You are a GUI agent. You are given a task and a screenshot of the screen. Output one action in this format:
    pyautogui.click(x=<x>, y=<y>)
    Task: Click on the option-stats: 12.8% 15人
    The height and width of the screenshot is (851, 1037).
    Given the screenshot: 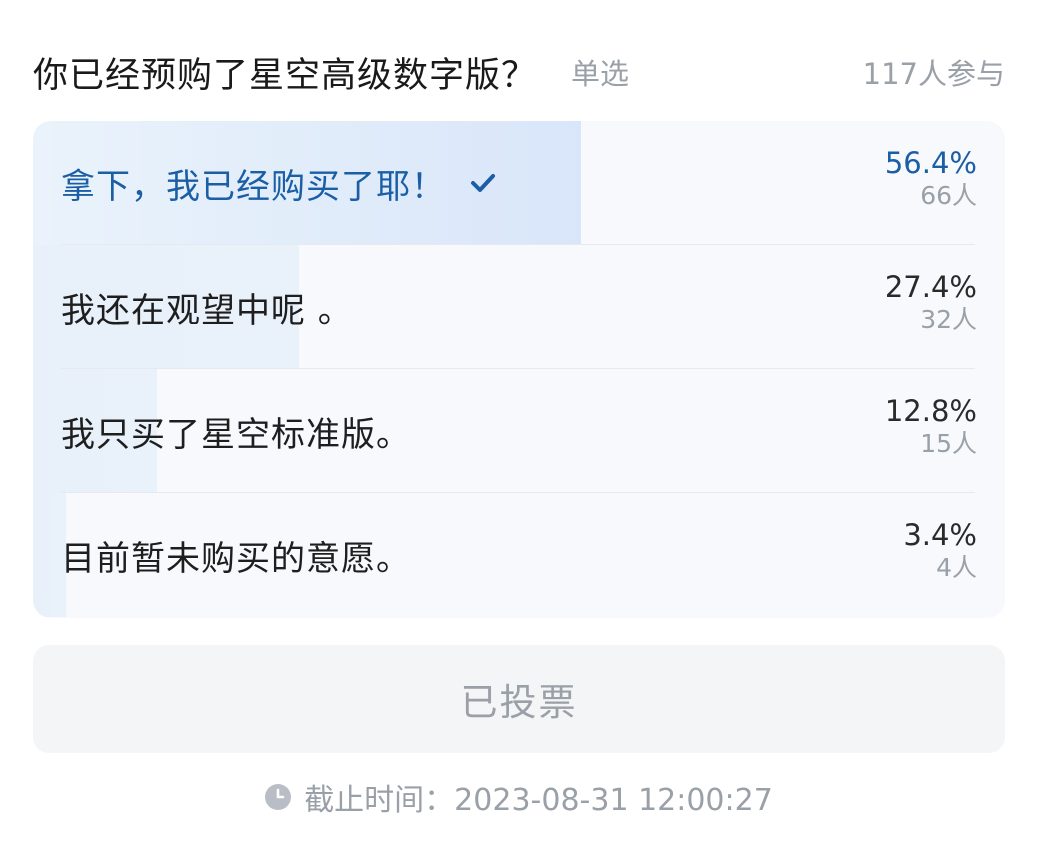 What is the action you would take?
    pyautogui.click(x=930, y=426)
    